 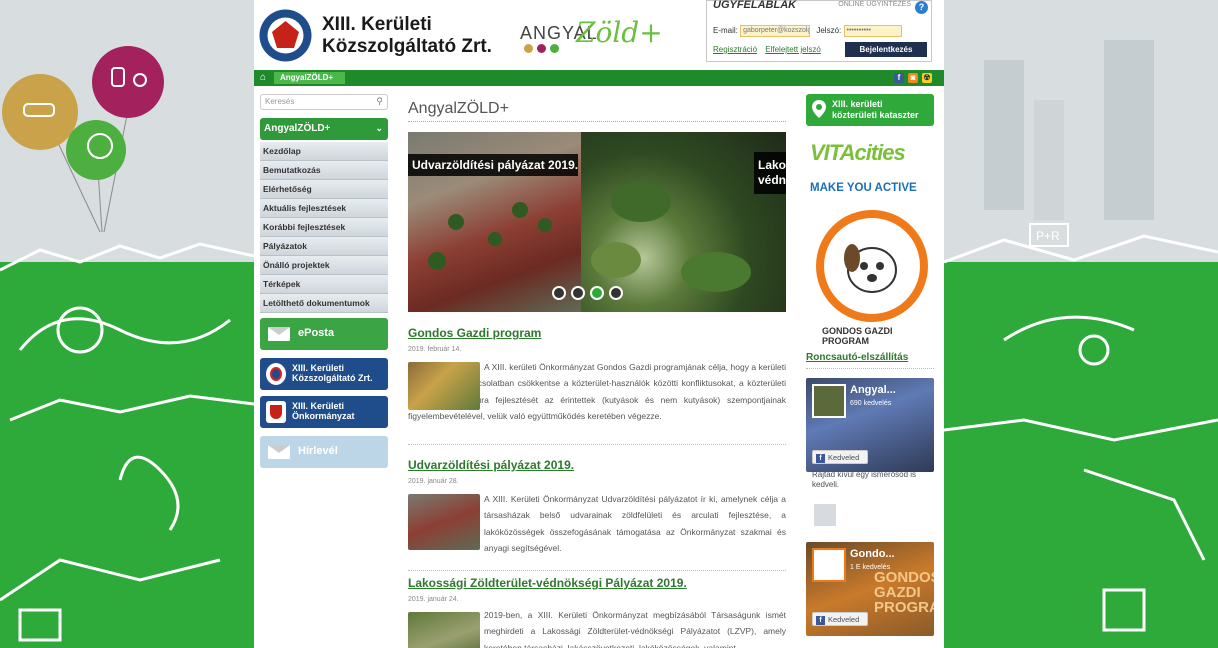 What do you see at coordinates (316, 333) in the screenshot?
I see `eposta-label: ePosta` at bounding box center [316, 333].